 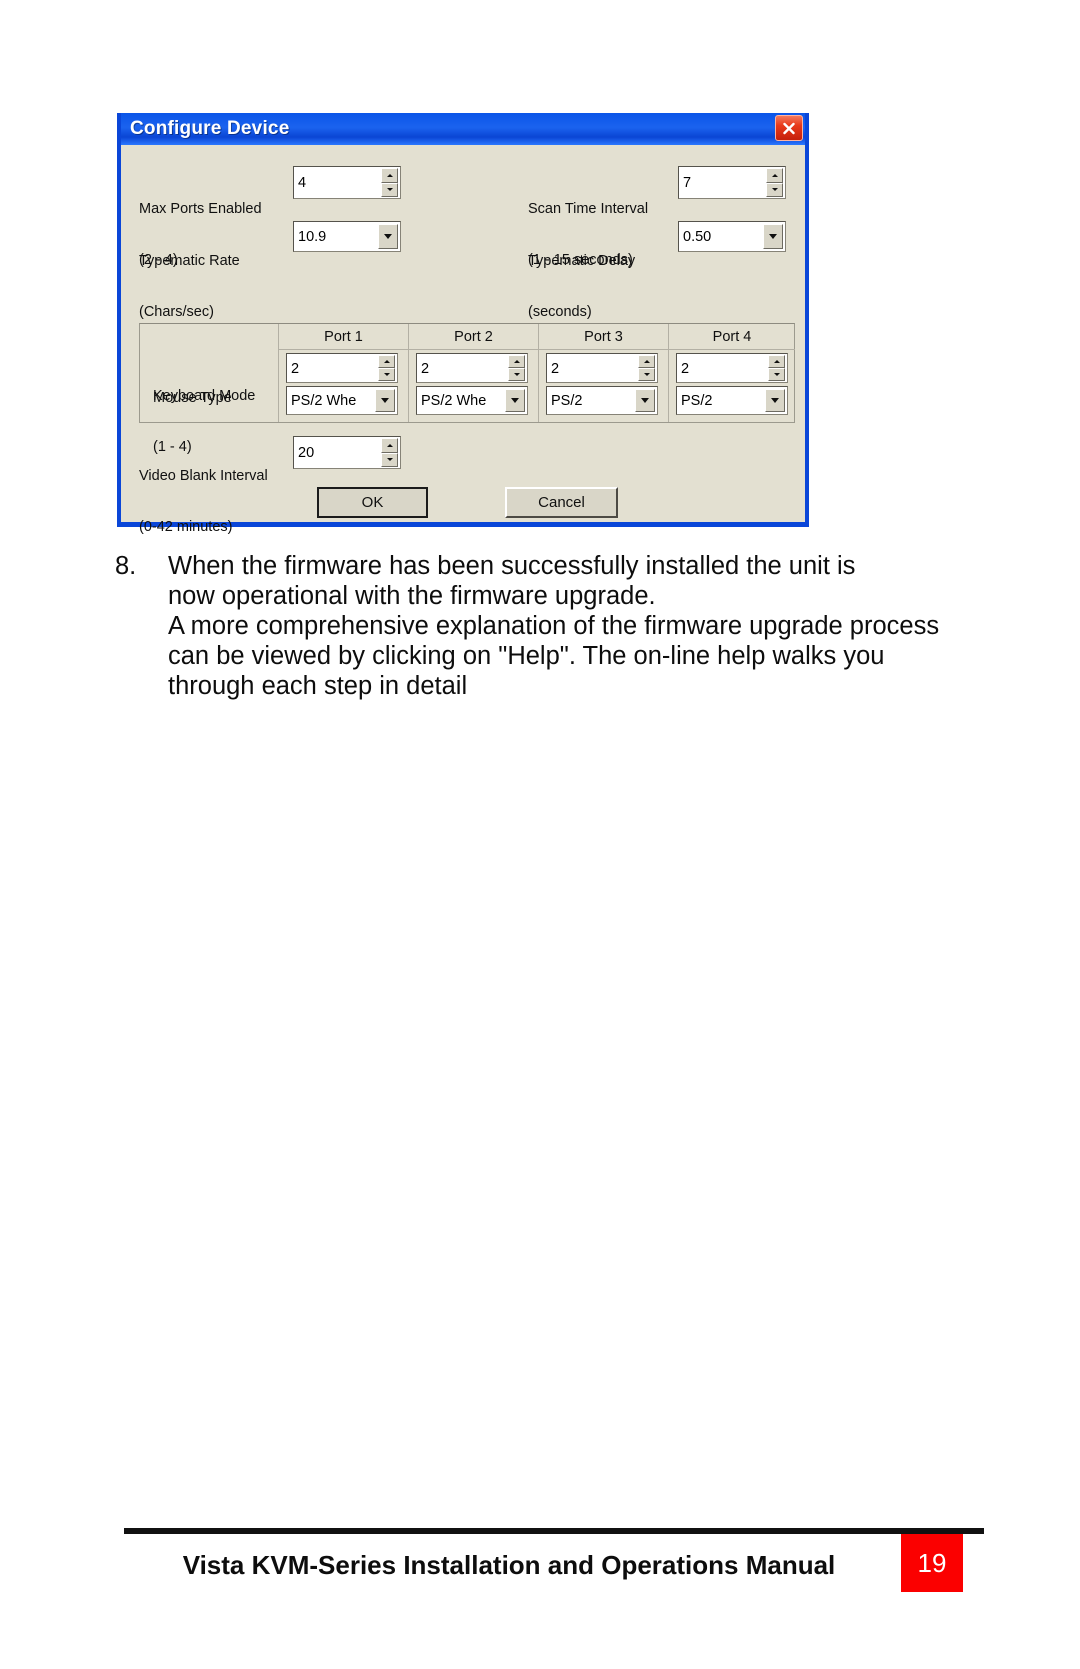 What do you see at coordinates (312, 236) in the screenshot?
I see `typematic-rate-value: 10.9` at bounding box center [312, 236].